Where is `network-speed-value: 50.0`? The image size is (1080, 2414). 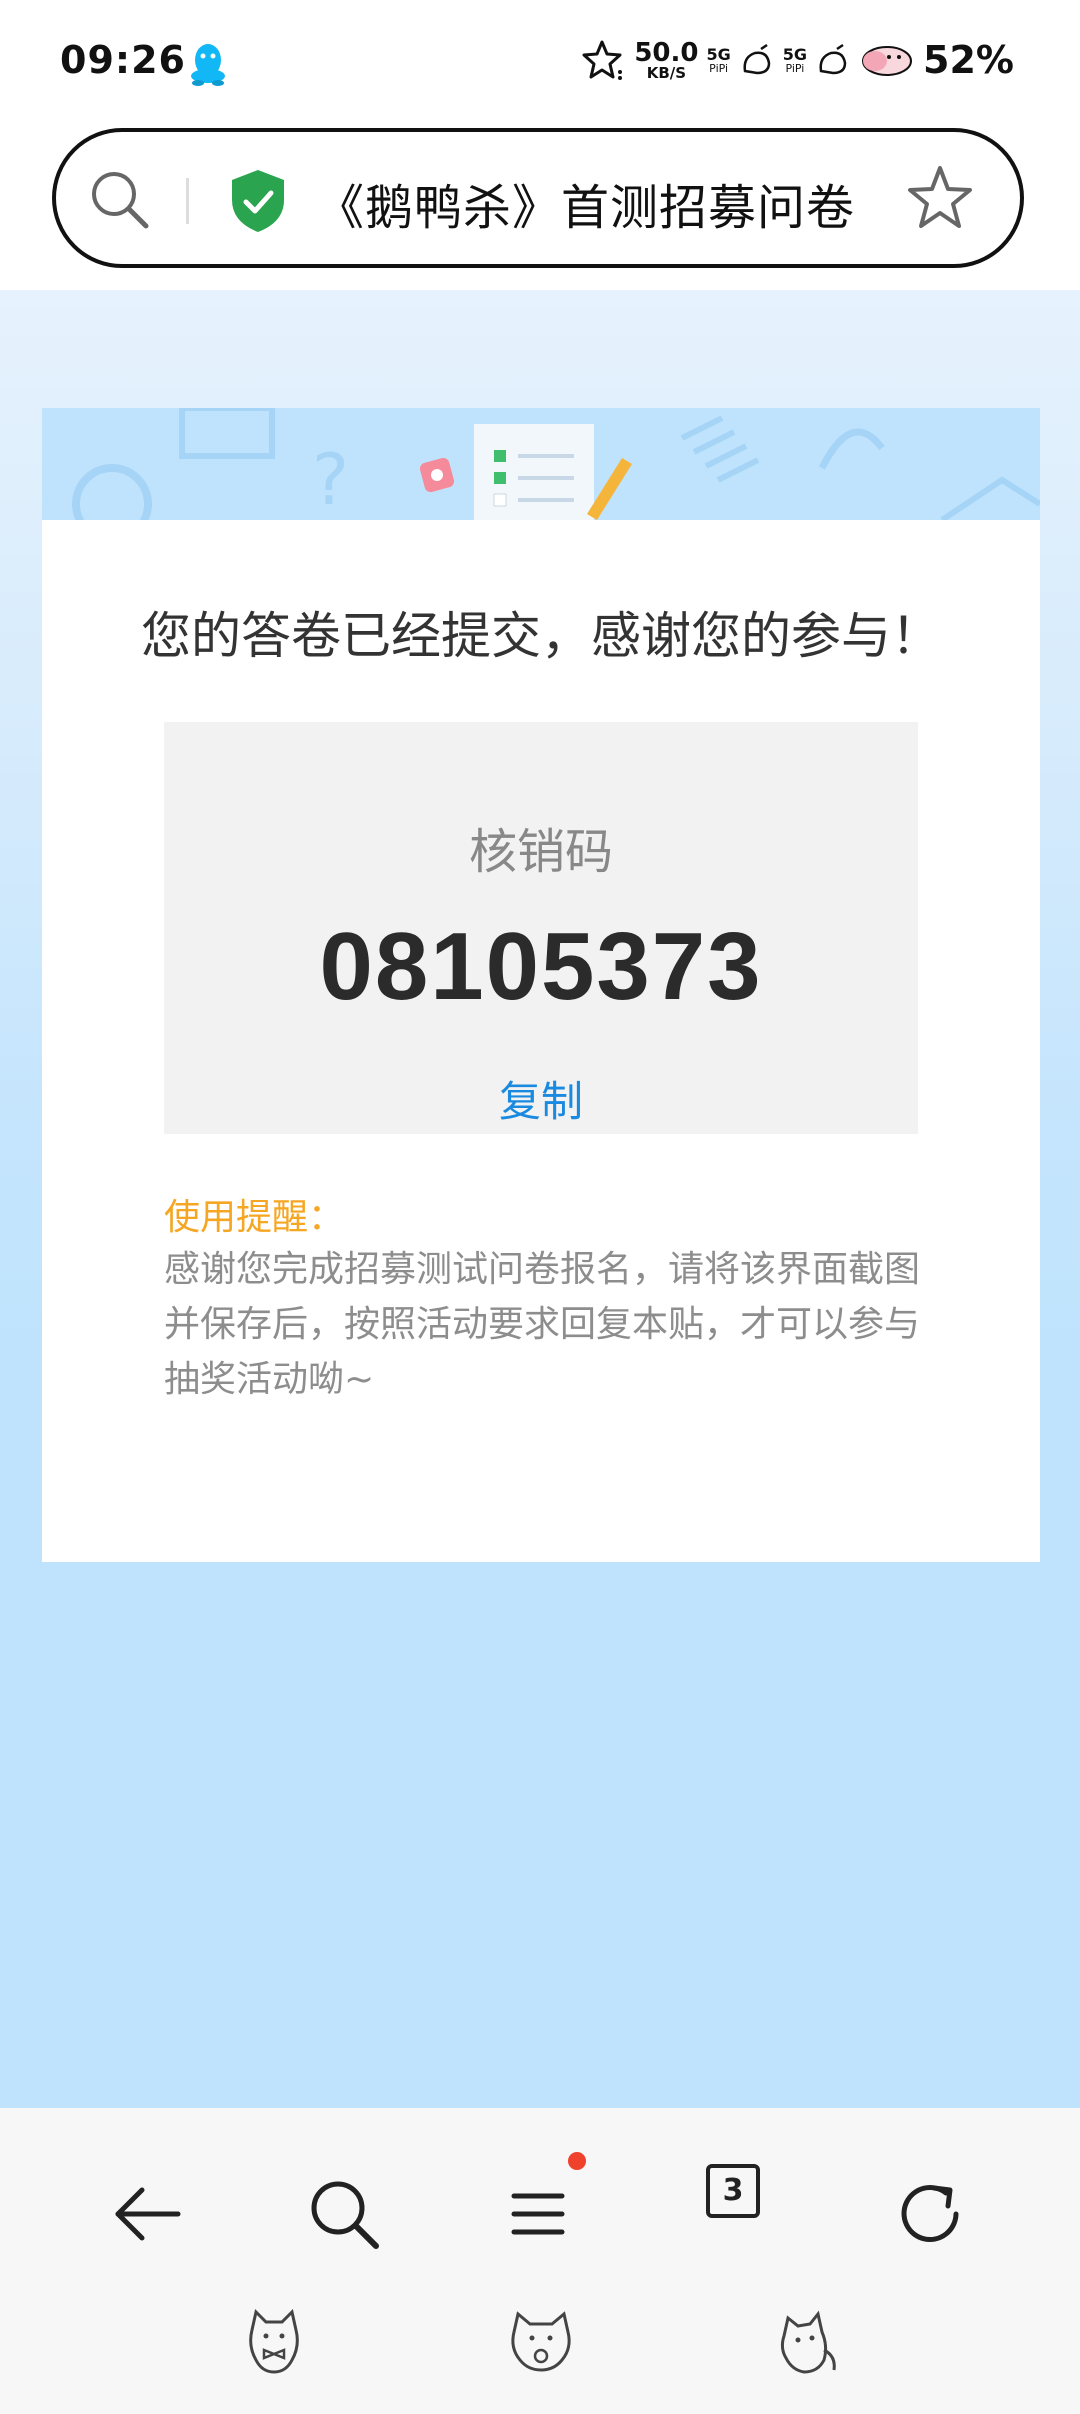
network-speed-value: 50.0 is located at coordinates (666, 52).